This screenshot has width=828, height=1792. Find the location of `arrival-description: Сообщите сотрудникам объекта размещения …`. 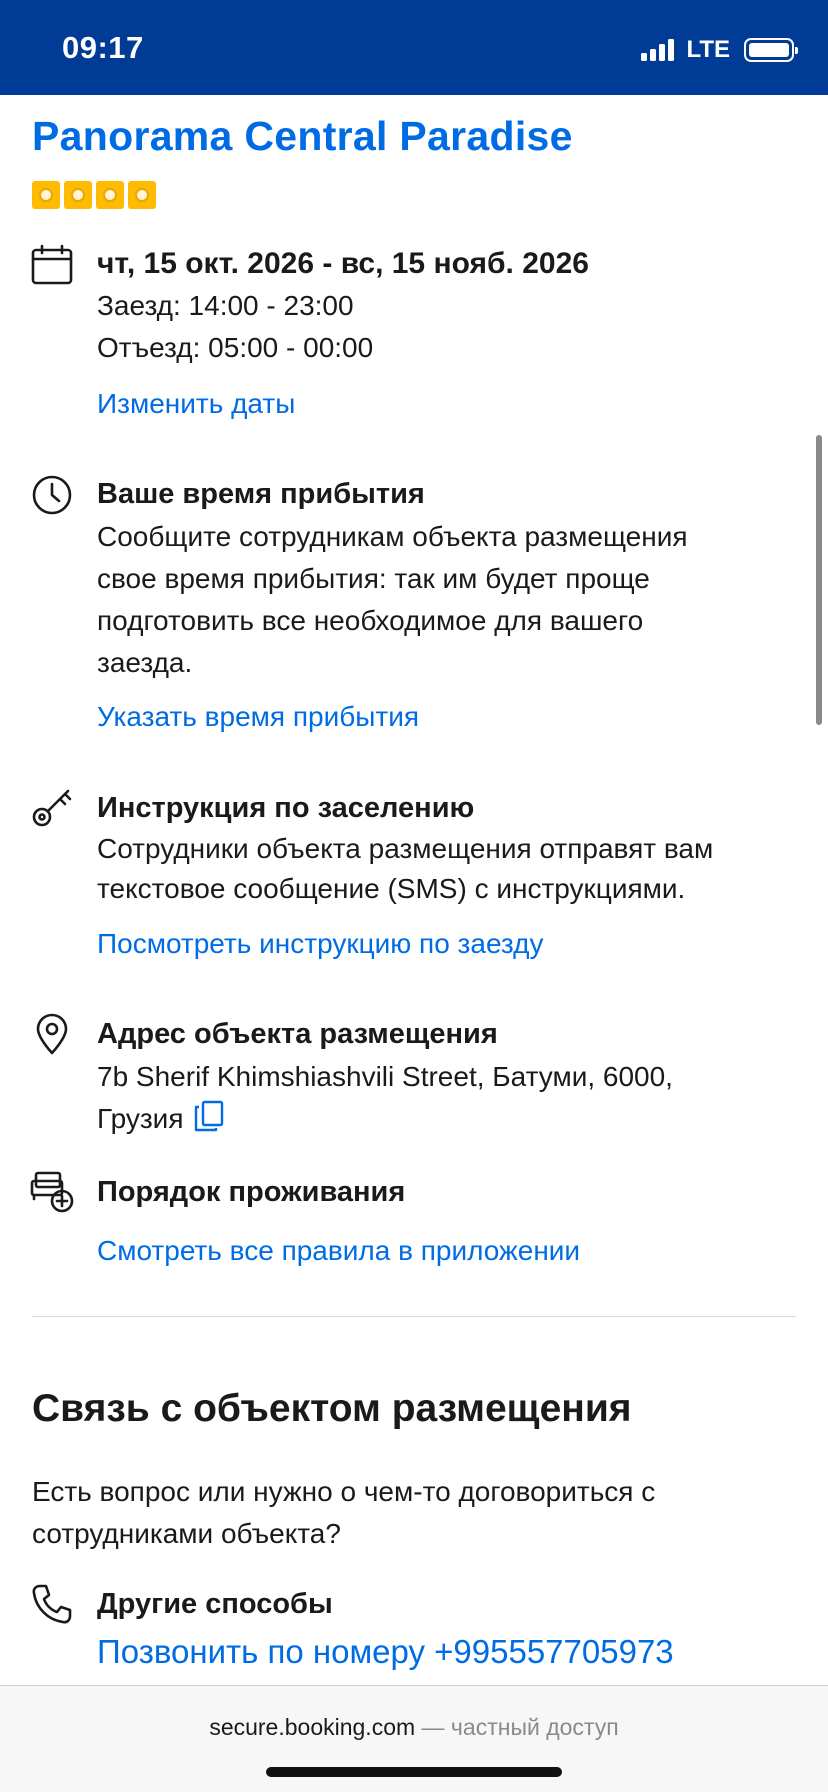

arrival-description: Сообщите сотрудникам объекта размещения … is located at coordinates (447, 600).